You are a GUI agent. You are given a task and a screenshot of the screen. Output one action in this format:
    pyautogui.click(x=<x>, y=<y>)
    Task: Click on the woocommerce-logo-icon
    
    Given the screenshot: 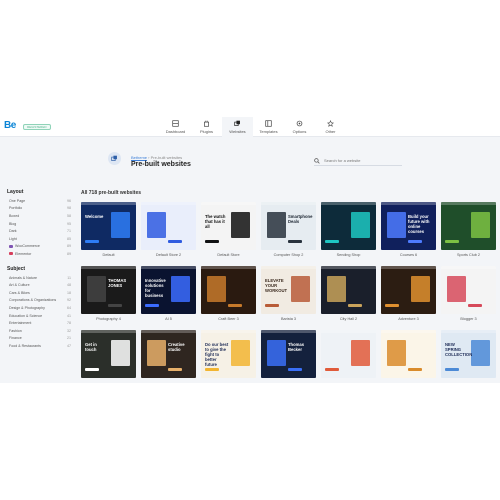 What is the action you would take?
    pyautogui.click(x=11, y=246)
    